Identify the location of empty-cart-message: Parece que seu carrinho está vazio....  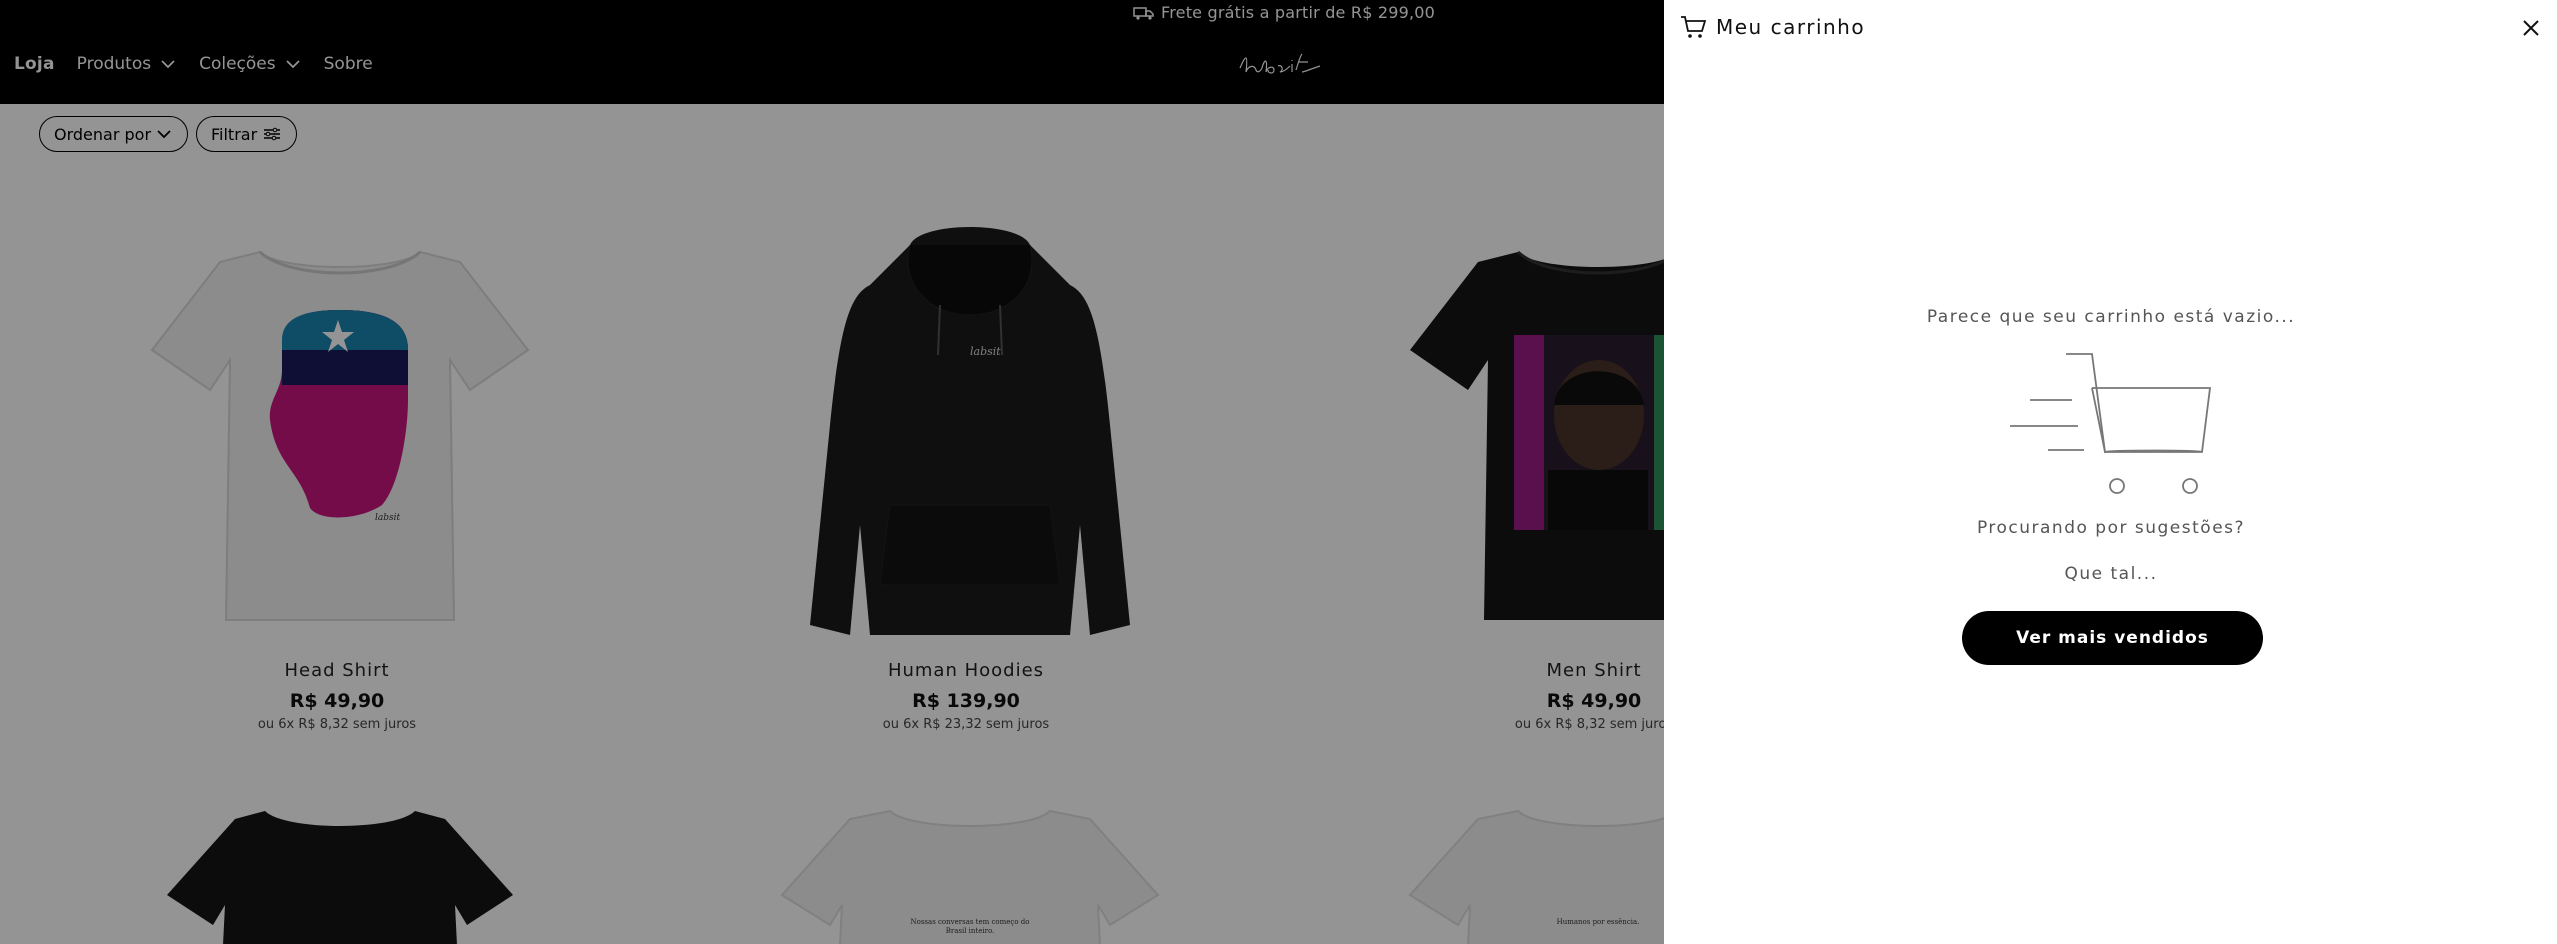
(2111, 317).